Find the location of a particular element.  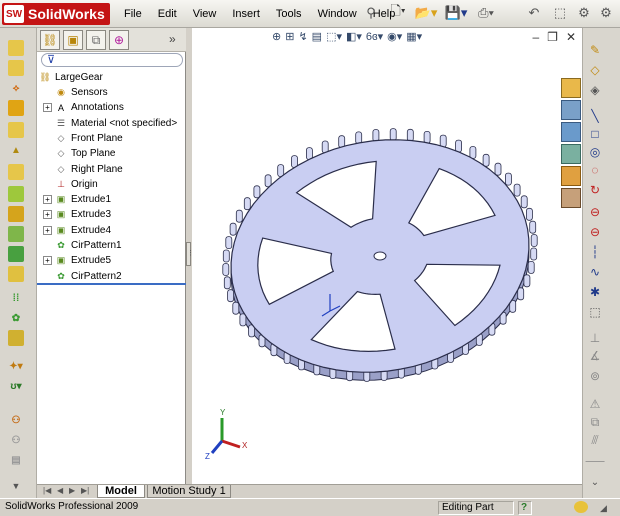

sketch-icon: ✎ is located at coordinates (595, 50).